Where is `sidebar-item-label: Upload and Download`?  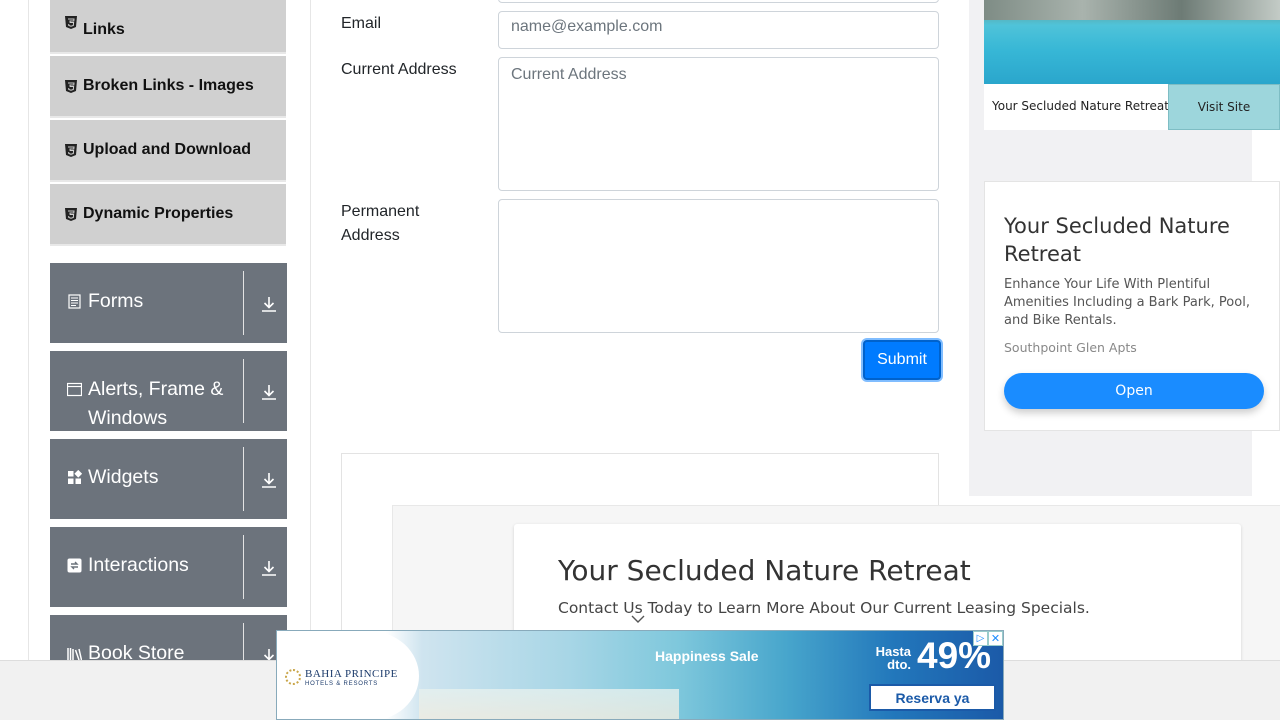 sidebar-item-label: Upload and Download is located at coordinates (167, 149).